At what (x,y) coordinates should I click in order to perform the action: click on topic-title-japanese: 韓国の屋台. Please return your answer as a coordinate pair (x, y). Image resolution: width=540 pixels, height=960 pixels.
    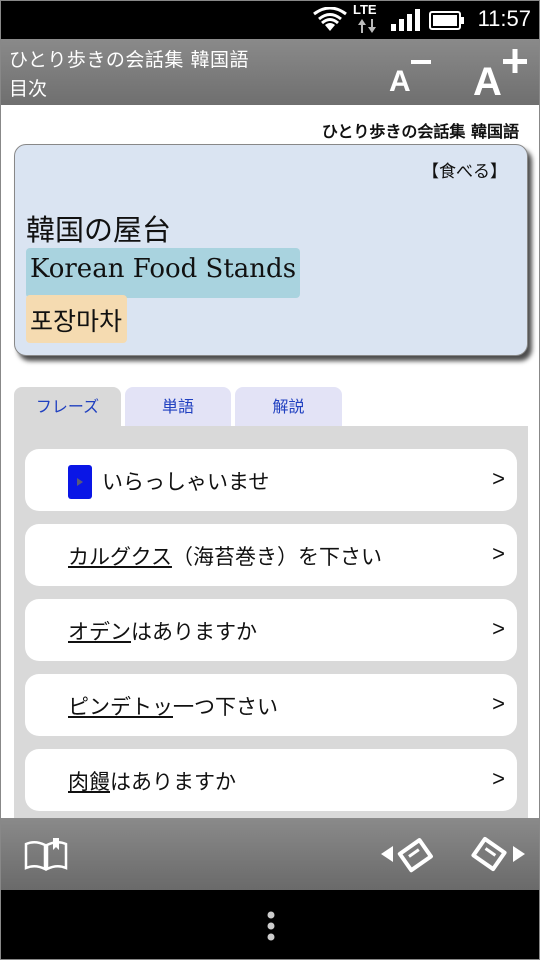
    Looking at the image, I should click on (99, 230).